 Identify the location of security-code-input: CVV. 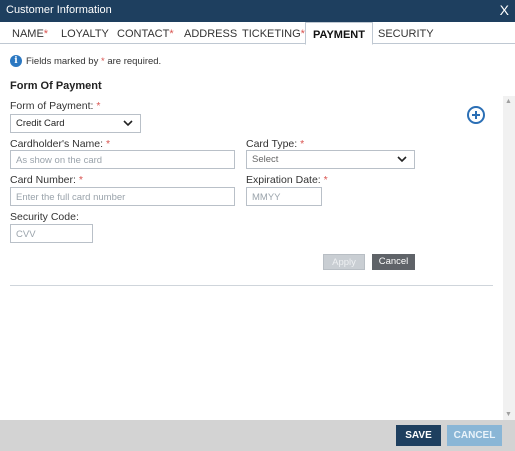
(51, 233).